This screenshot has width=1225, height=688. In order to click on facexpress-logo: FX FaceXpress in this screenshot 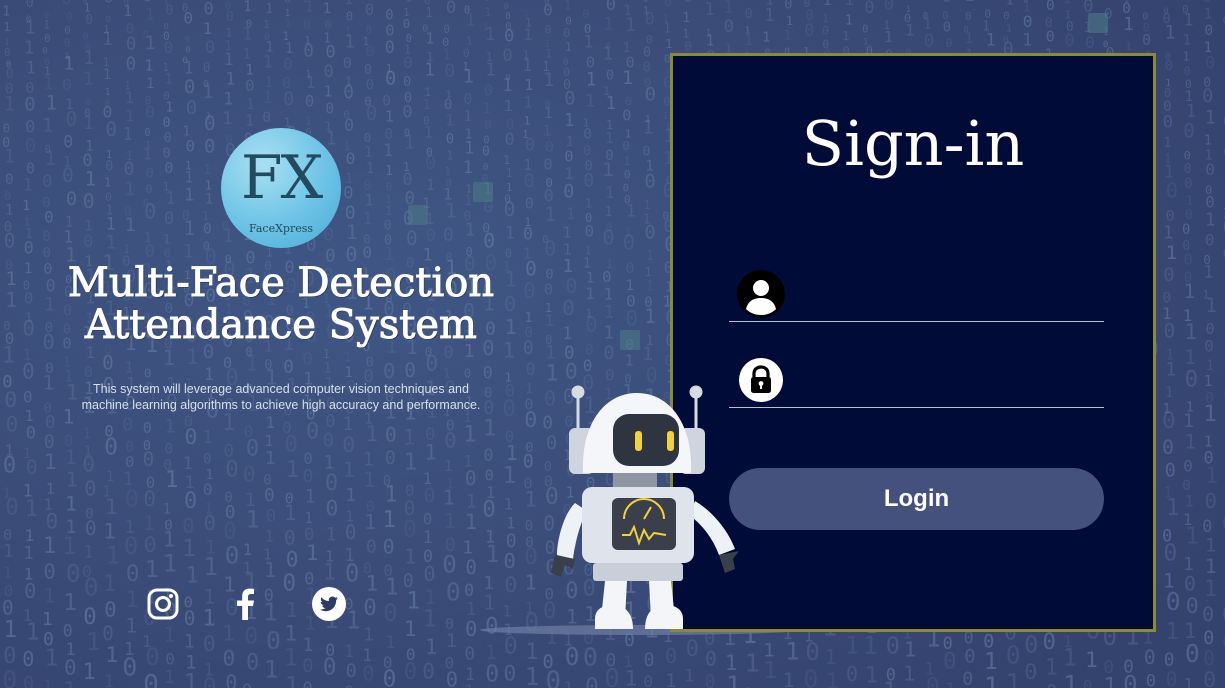, I will do `click(281, 188)`.